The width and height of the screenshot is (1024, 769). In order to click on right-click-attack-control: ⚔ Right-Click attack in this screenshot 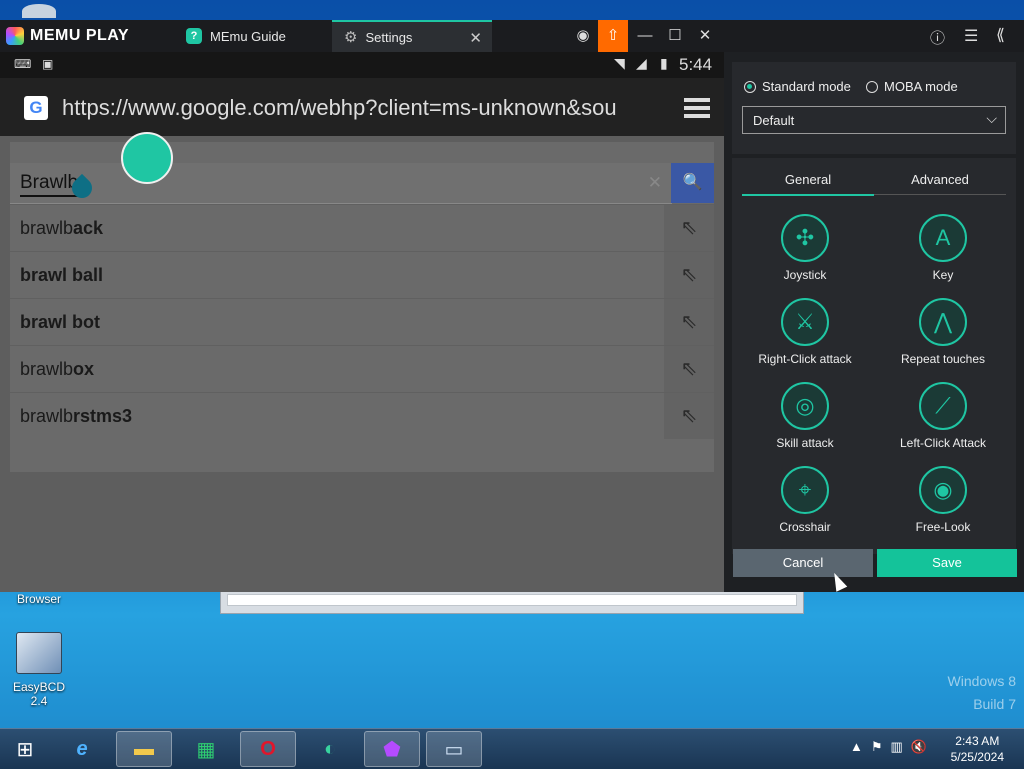, I will do `click(805, 332)`.